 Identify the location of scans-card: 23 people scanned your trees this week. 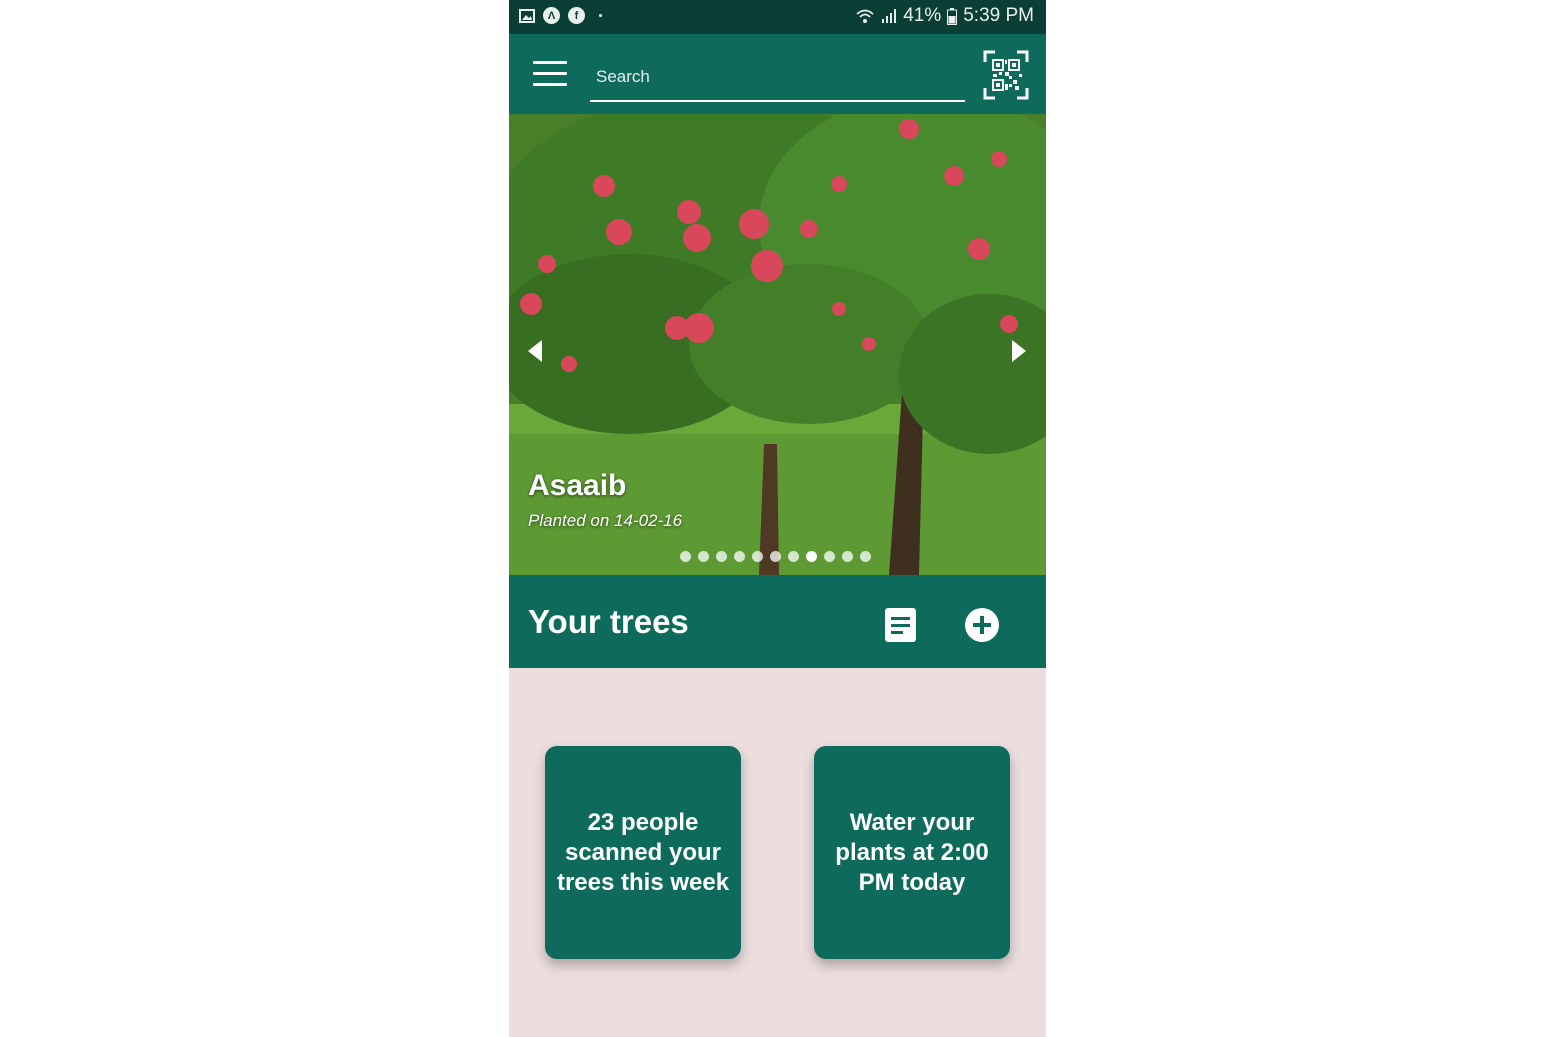
(643, 852).